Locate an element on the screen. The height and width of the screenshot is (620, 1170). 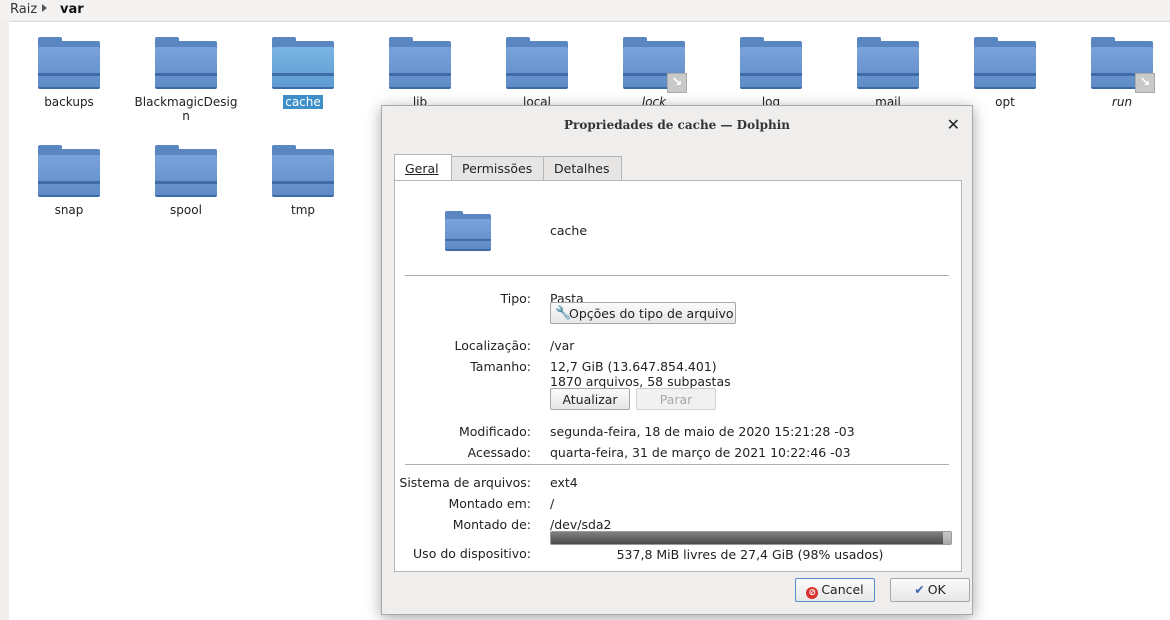
mounted-from-label: Montado de: is located at coordinates (491, 524).